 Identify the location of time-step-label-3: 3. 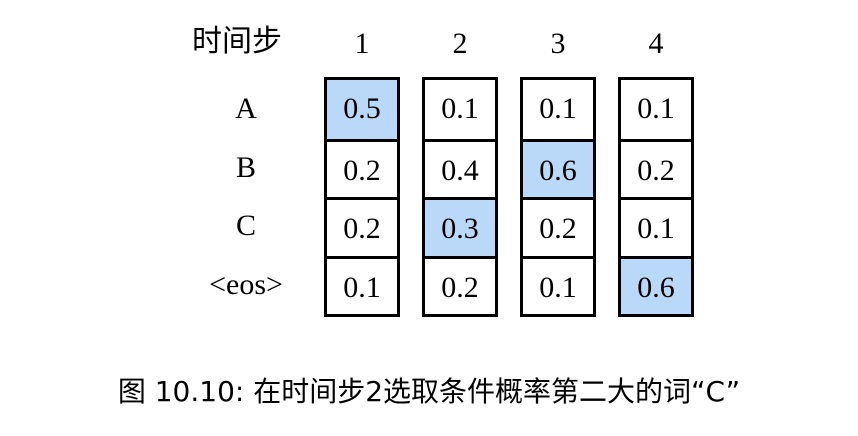
(558, 43).